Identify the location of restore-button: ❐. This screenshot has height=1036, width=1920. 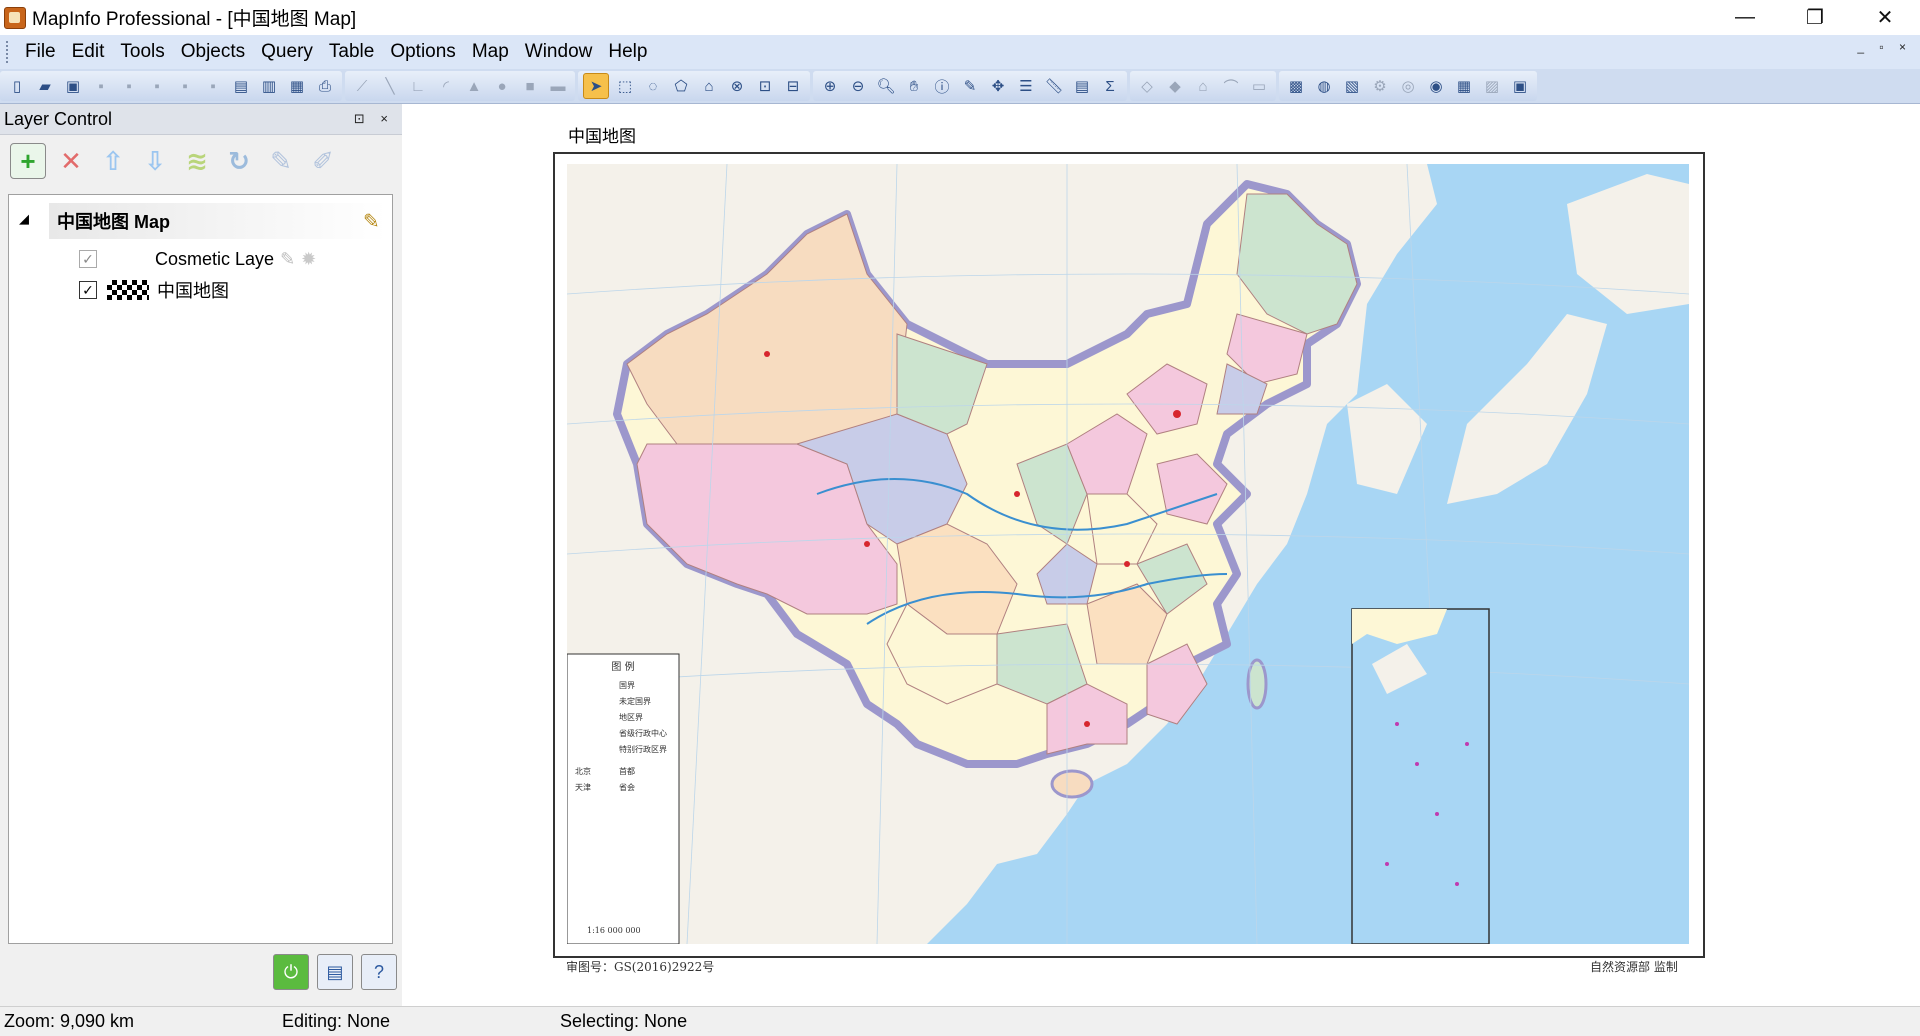
(1815, 17).